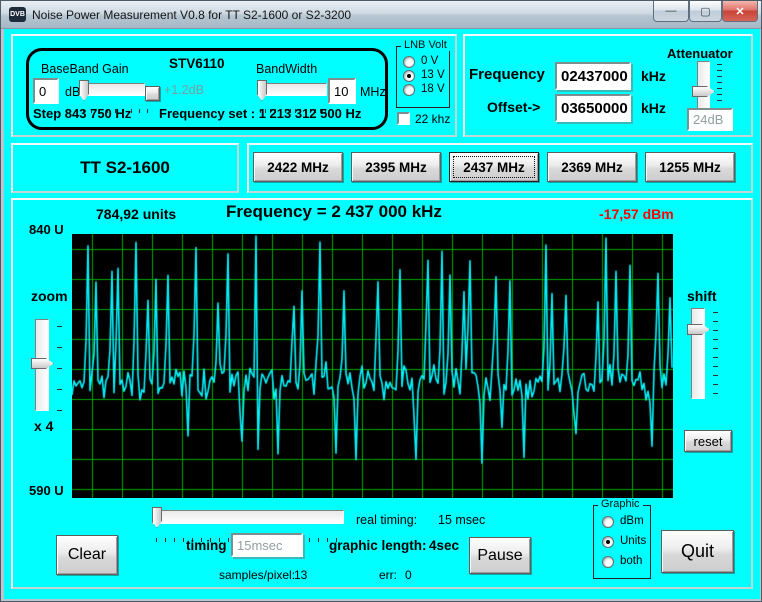 The image size is (762, 602). I want to click on attenuator-label: Attenuator, so click(700, 53).